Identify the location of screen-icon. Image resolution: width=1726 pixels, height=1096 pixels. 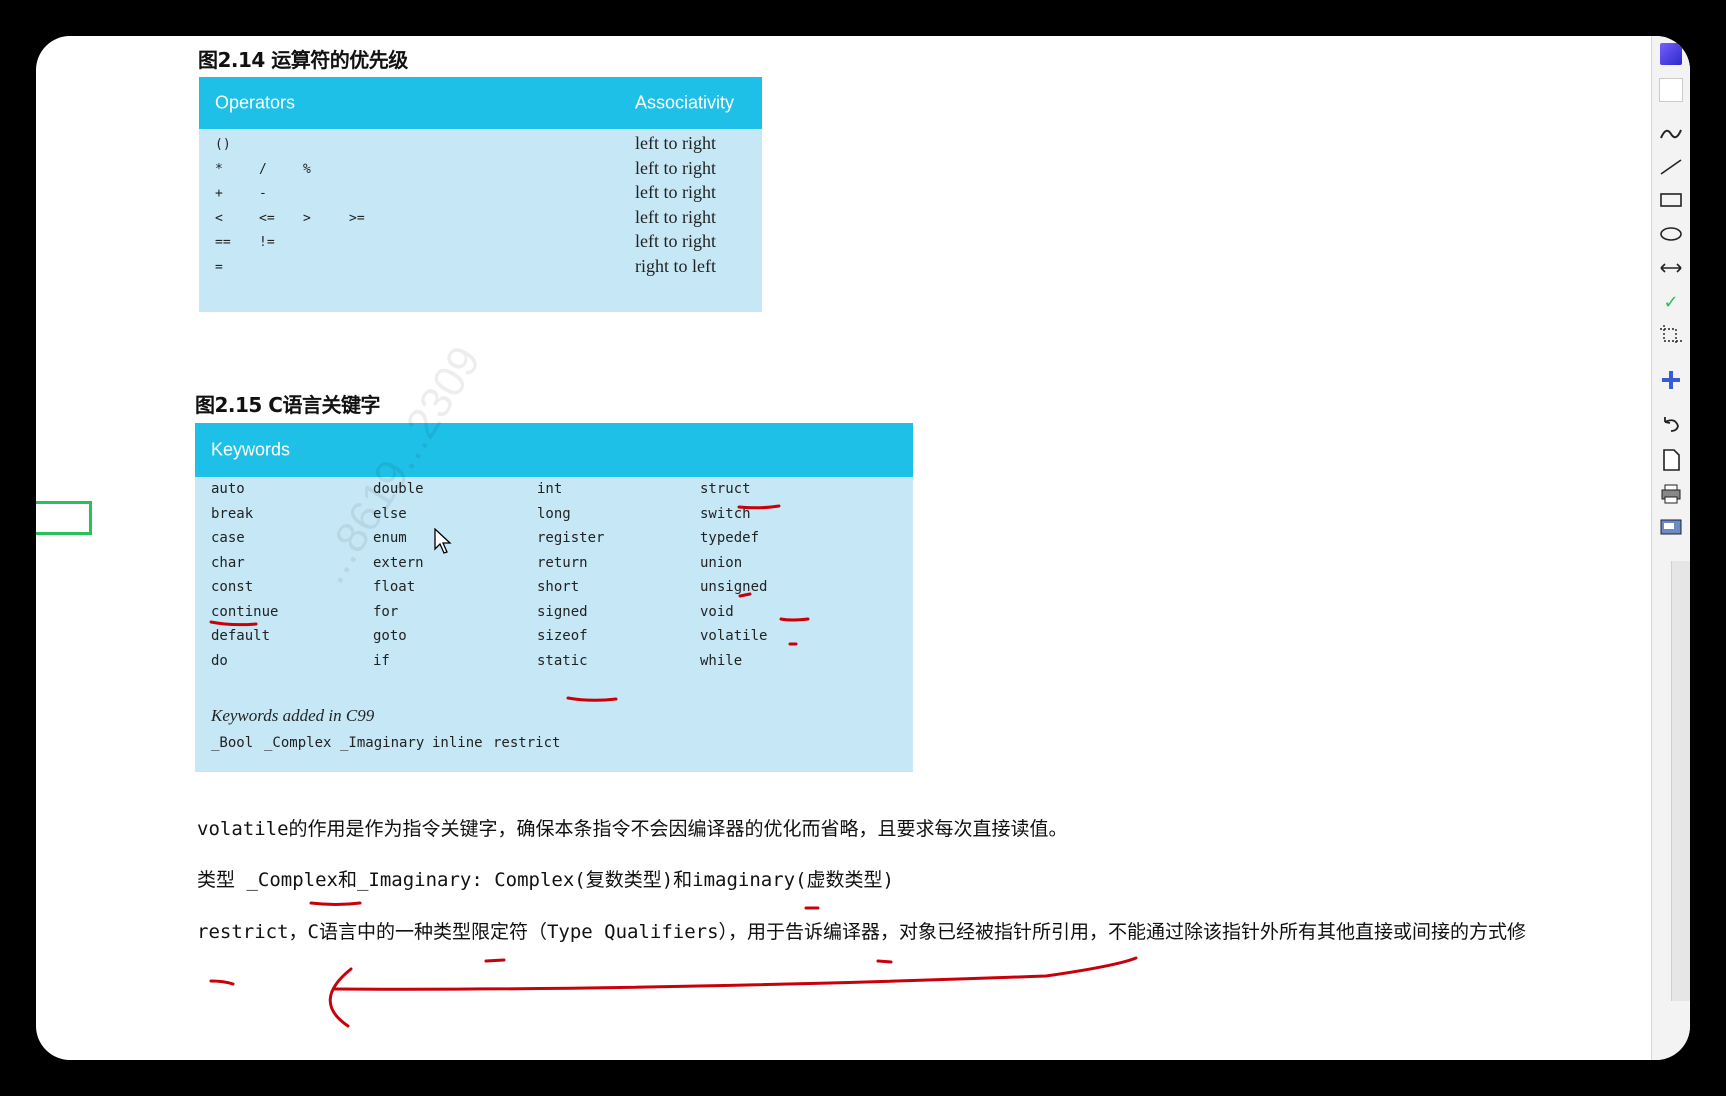
(1671, 528).